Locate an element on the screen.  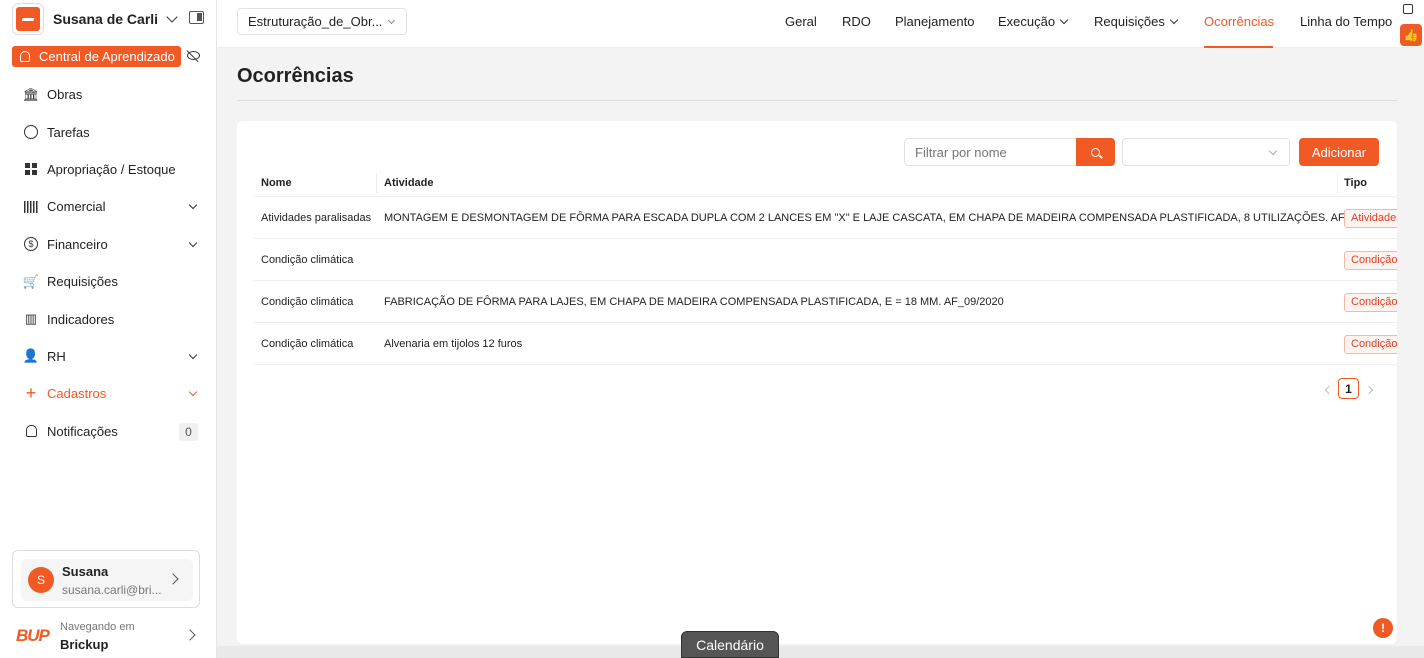
sidebar-item-financeiro: $ Financeiro is located at coordinates (108, 244).